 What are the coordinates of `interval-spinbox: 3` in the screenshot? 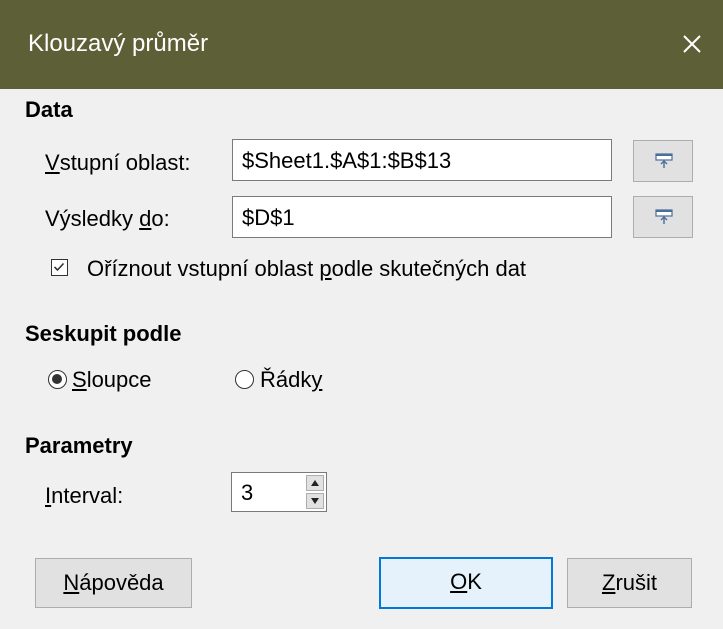 It's located at (279, 492).